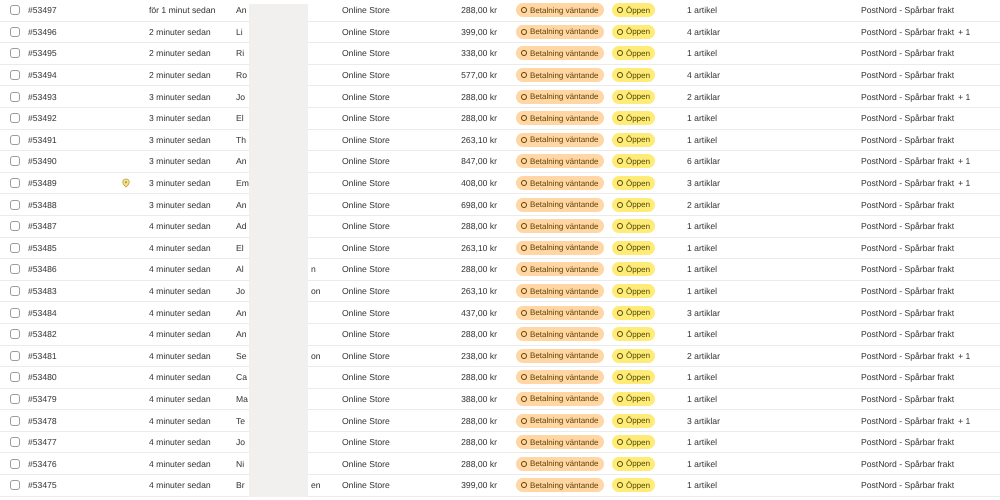  What do you see at coordinates (42, 226) in the screenshot?
I see `order-number: #53487` at bounding box center [42, 226].